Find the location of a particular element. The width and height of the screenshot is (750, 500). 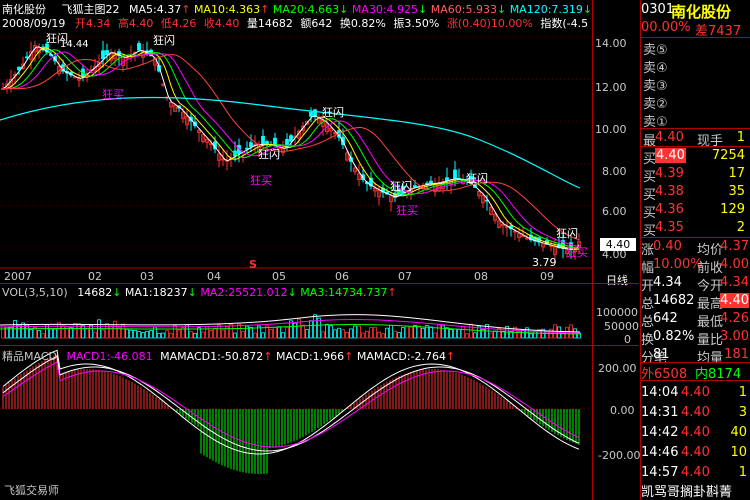

x-tick-label: 02 is located at coordinates (95, 276).